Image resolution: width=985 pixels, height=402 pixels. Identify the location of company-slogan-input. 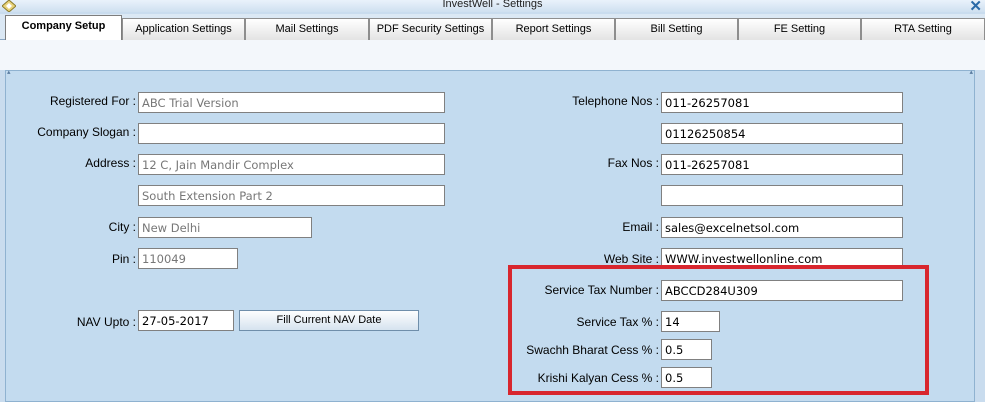
(291, 133).